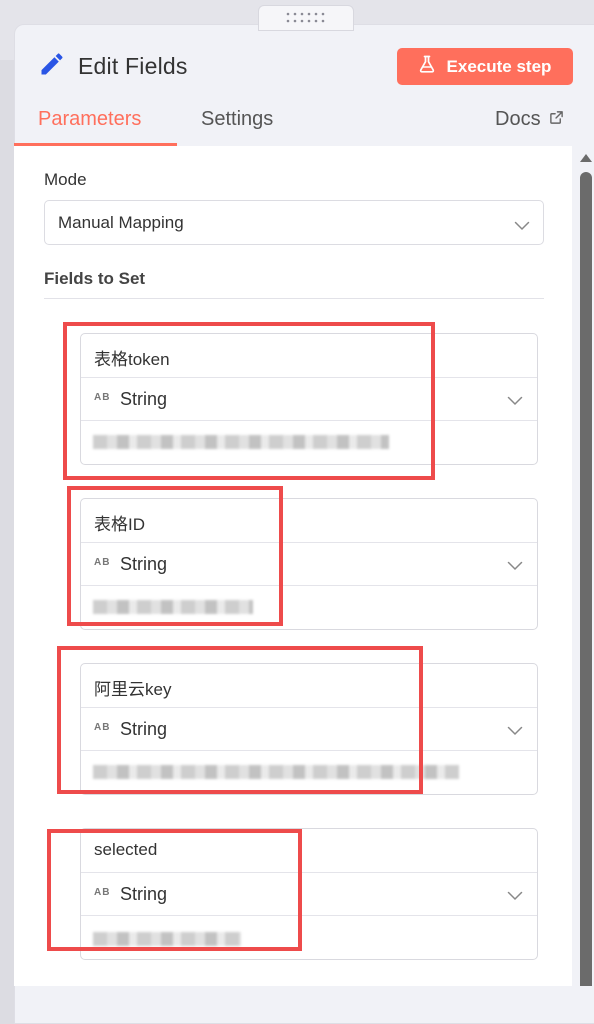 Image resolution: width=594 pixels, height=1024 pixels. What do you see at coordinates (499, 66) in the screenshot?
I see `execute-step-label: Execute step` at bounding box center [499, 66].